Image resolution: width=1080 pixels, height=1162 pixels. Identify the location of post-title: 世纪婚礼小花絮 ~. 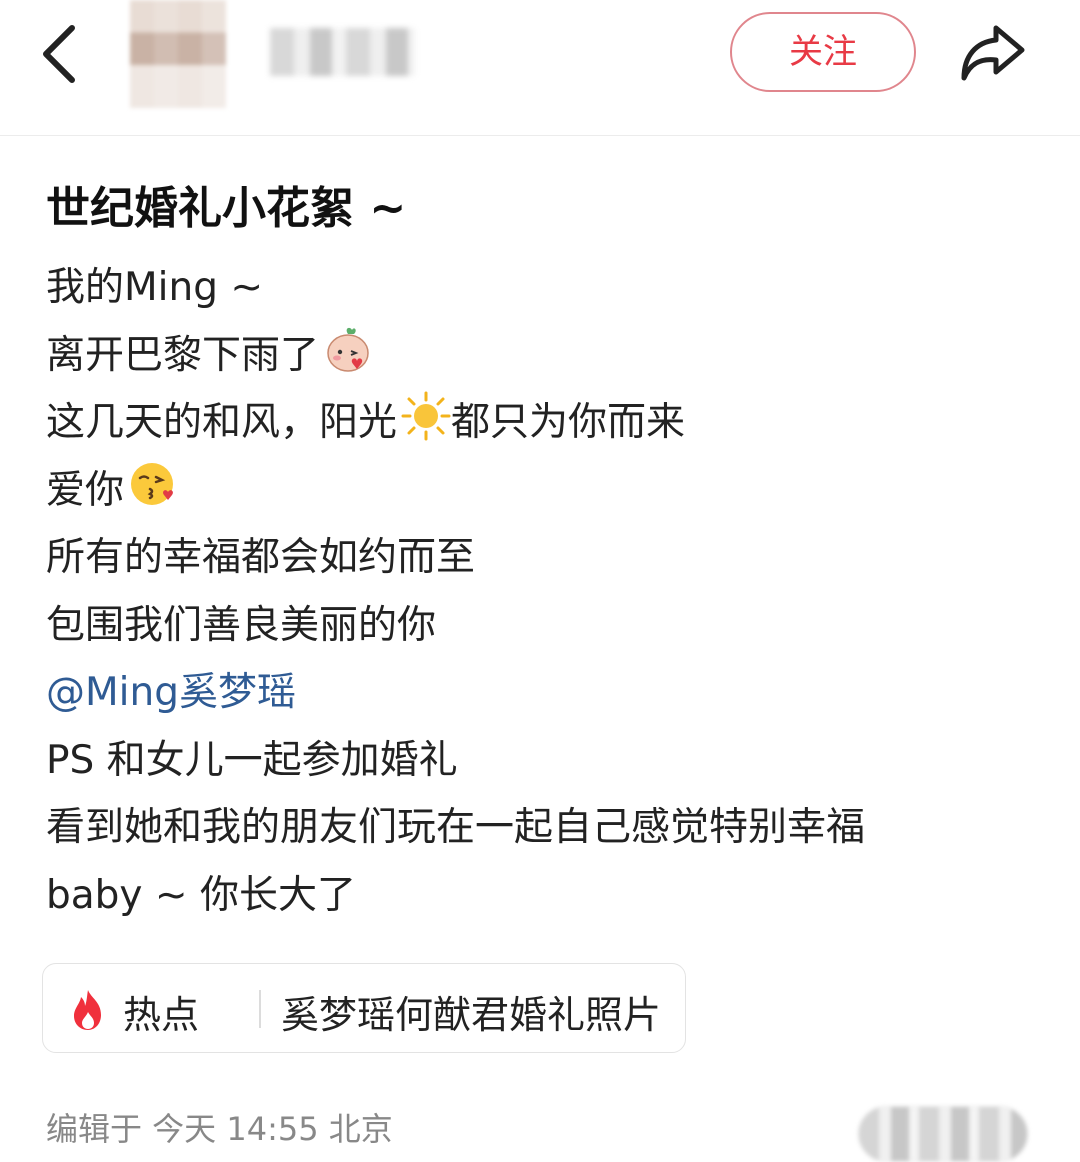
(226, 208).